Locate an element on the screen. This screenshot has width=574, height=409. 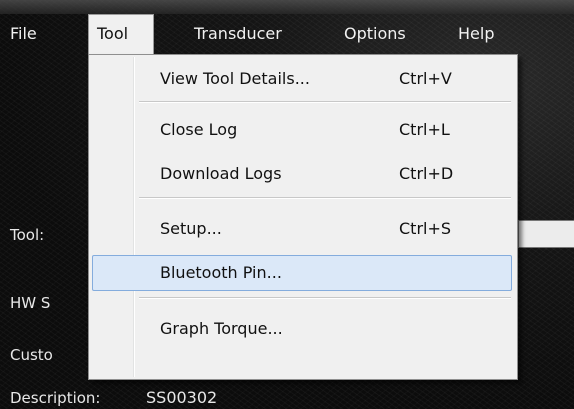
menu-item-view-tool-details: View Tool Details... Ctrl+V is located at coordinates (302, 79).